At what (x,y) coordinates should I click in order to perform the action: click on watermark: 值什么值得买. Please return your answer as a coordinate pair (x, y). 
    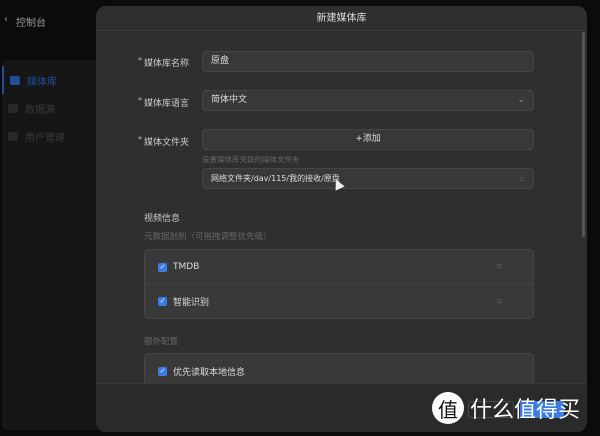
    Looking at the image, I should click on (506, 408).